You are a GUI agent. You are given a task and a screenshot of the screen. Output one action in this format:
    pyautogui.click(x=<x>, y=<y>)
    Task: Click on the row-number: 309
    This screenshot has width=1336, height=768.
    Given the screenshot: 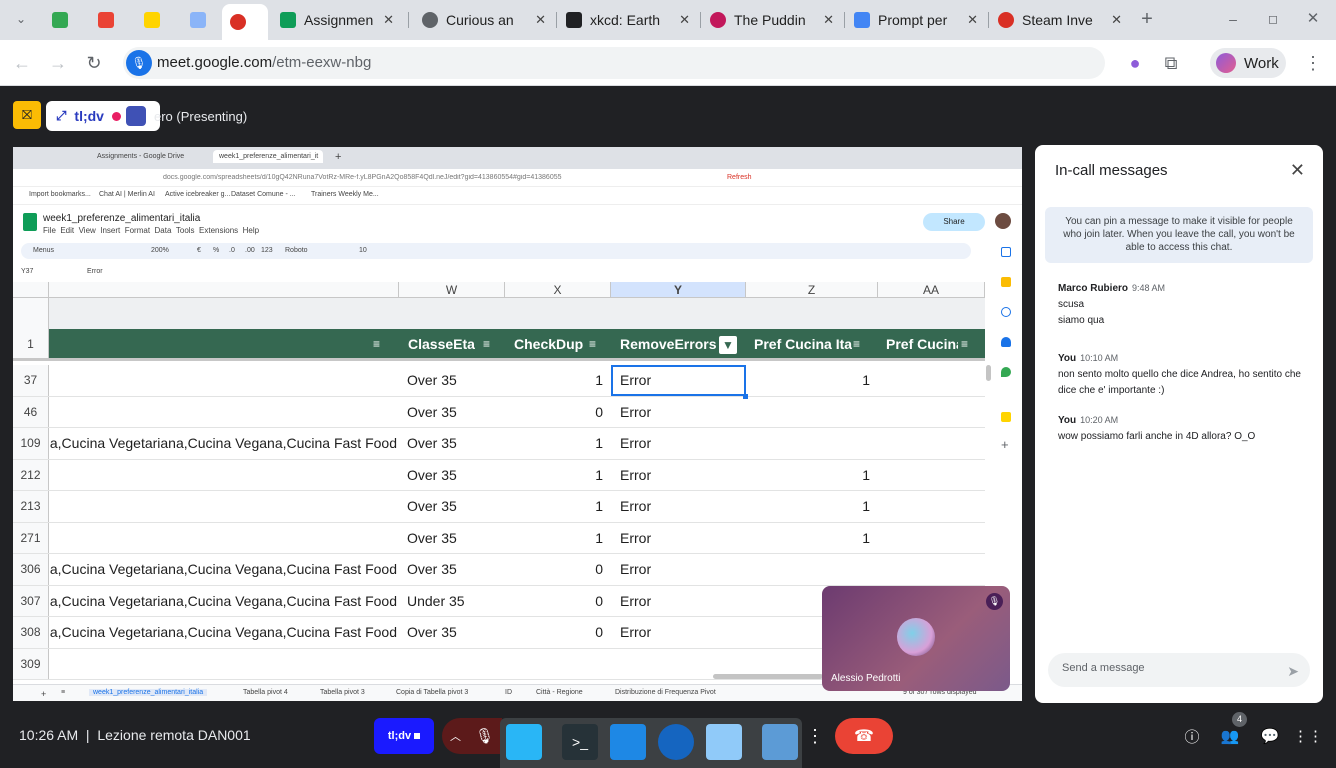 What is the action you would take?
    pyautogui.click(x=31, y=663)
    